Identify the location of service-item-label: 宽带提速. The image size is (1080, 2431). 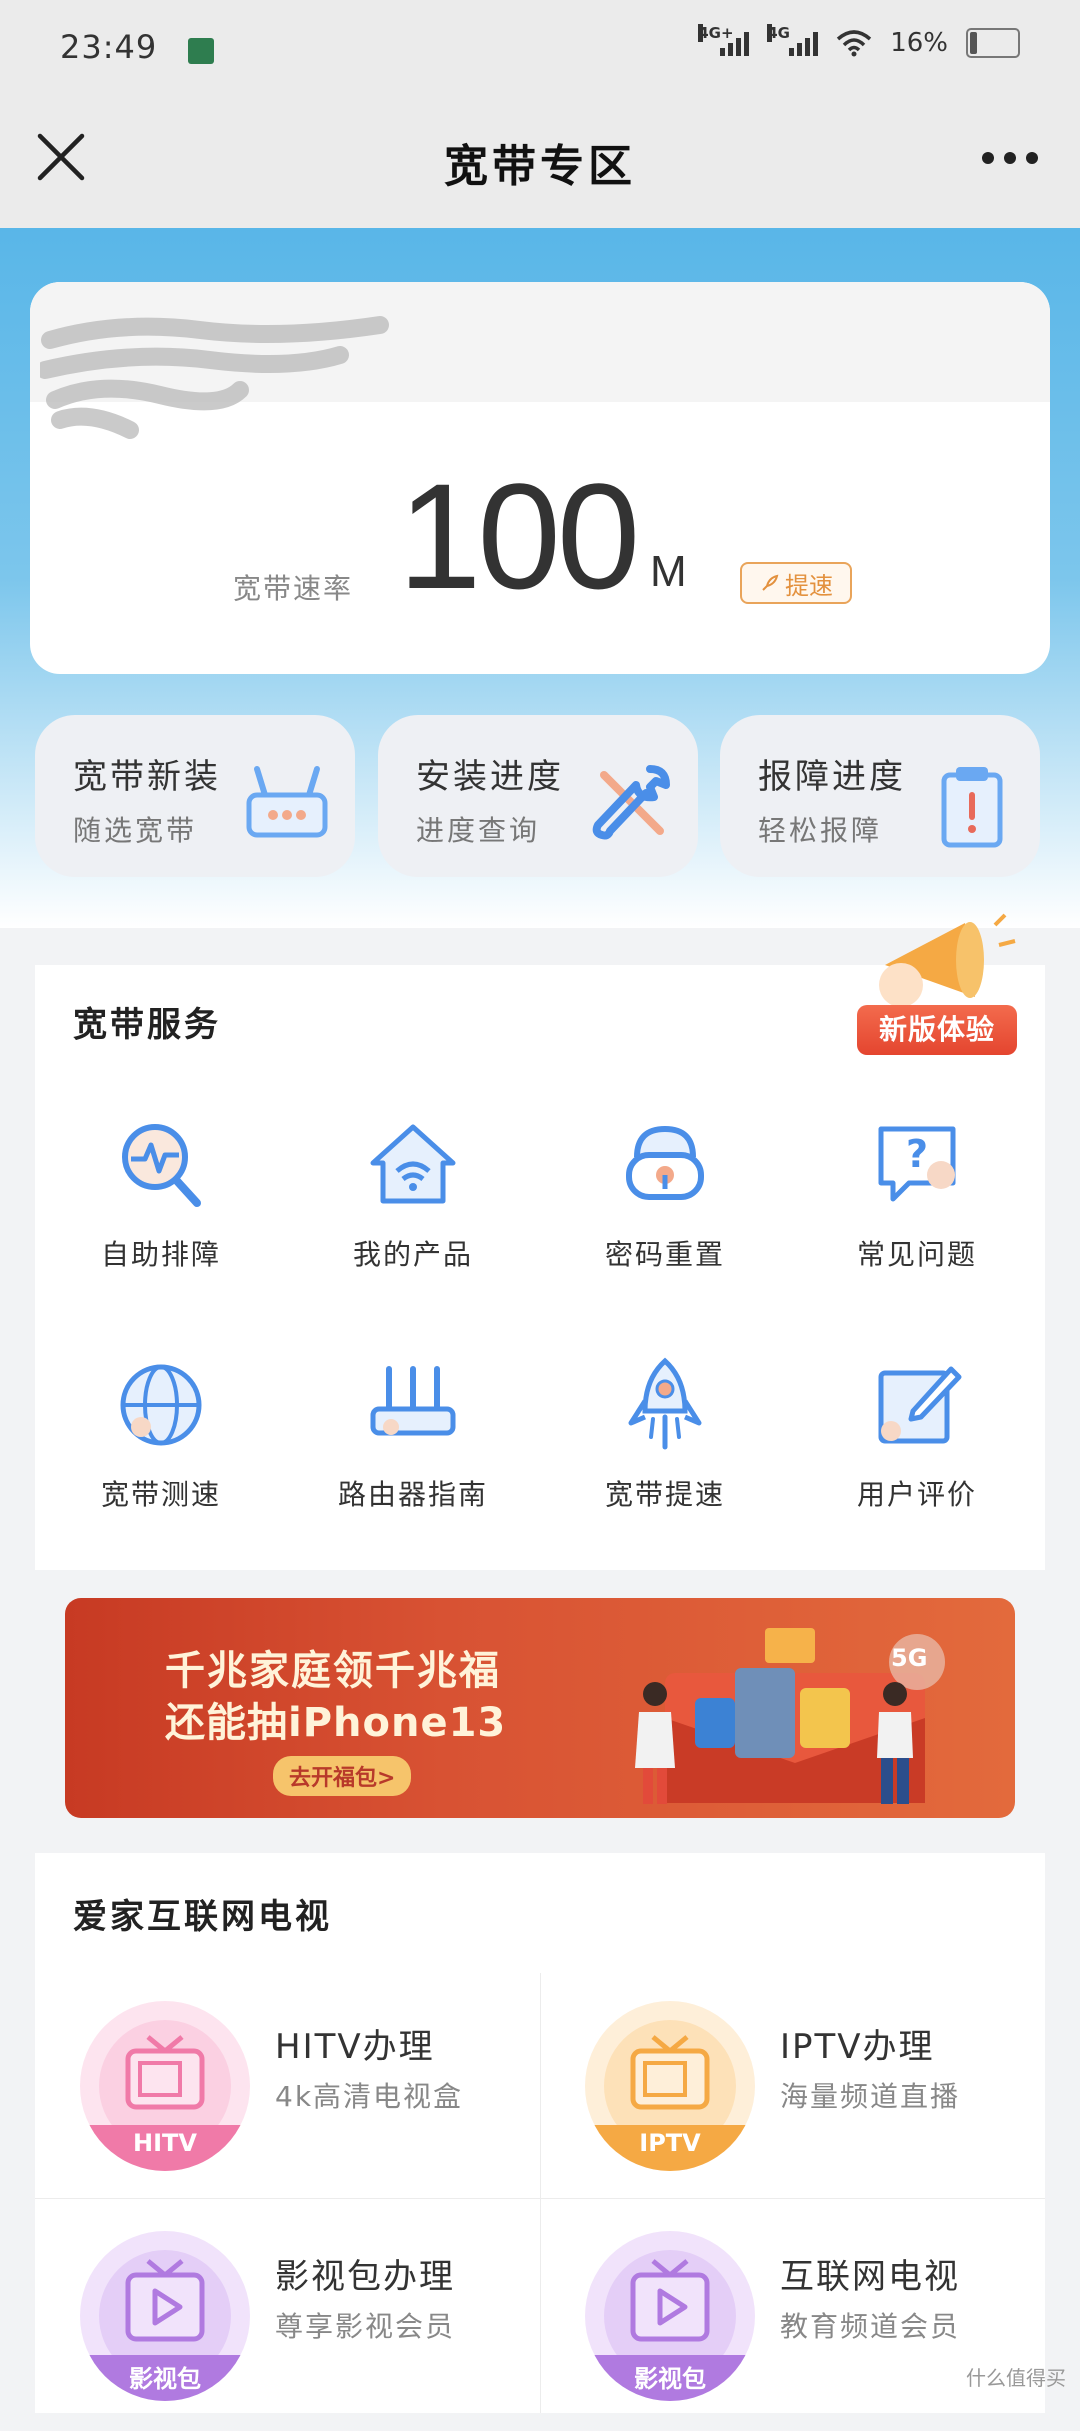
(664, 1494).